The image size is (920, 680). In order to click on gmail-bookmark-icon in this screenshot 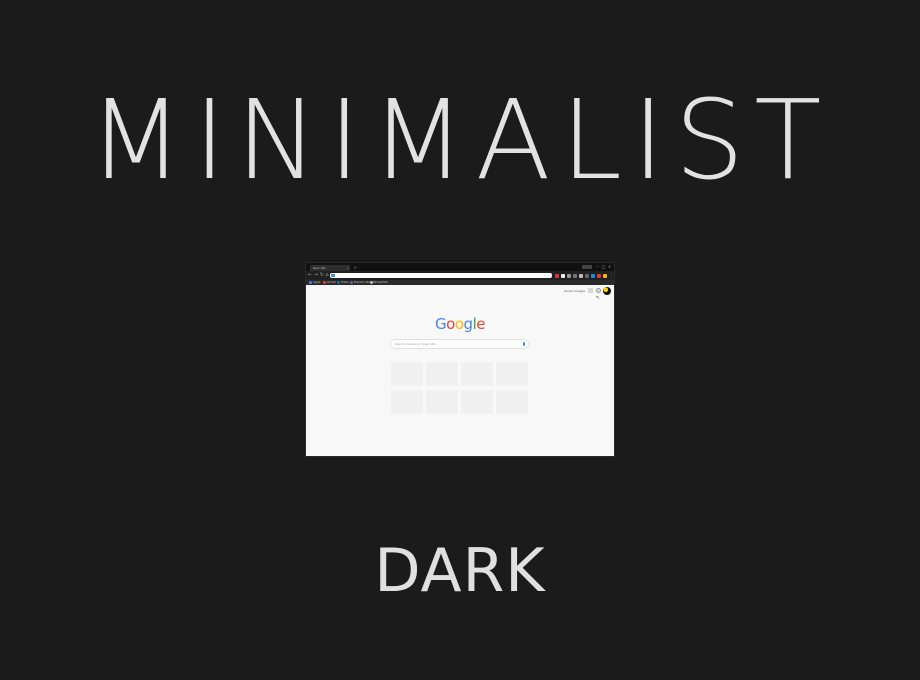, I will do `click(324, 282)`.